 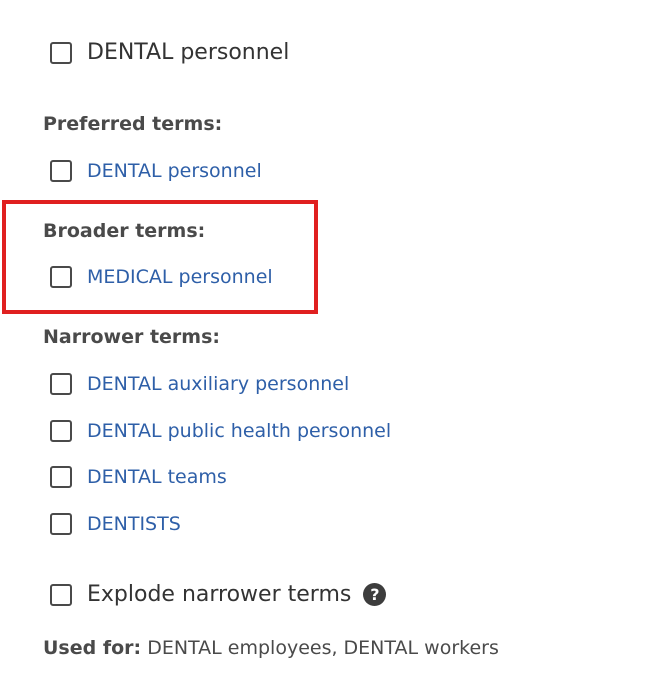 I want to click on preferred-term-link: DENTAL personnel, so click(x=174, y=171).